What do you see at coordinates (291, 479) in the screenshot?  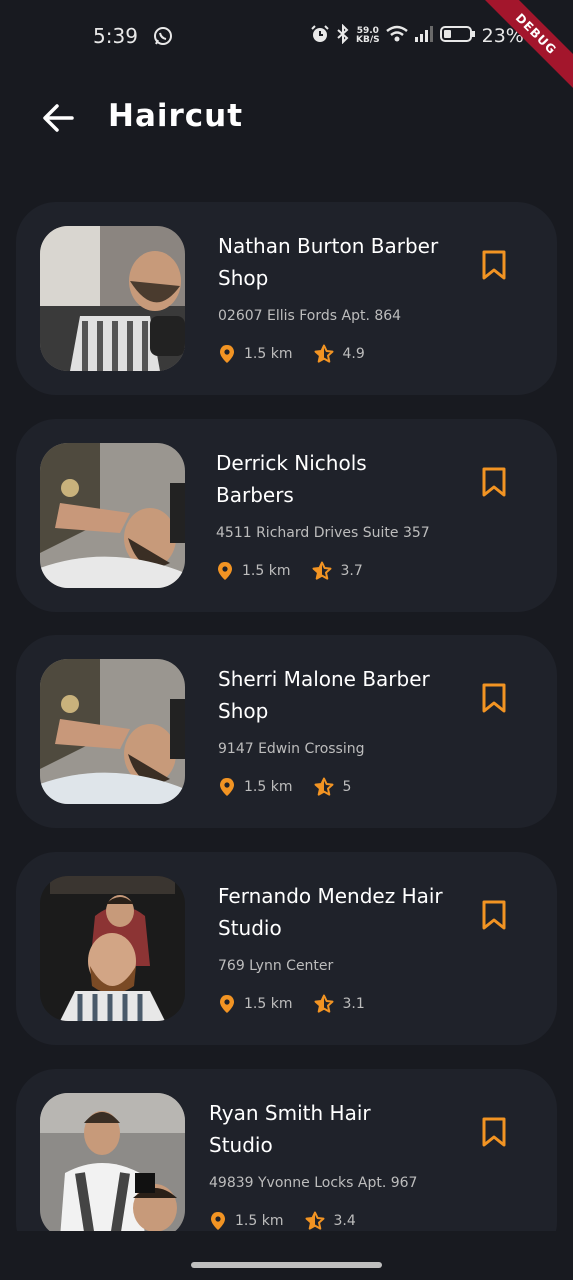 I see `shop-name: Derrick Nichols Barbers` at bounding box center [291, 479].